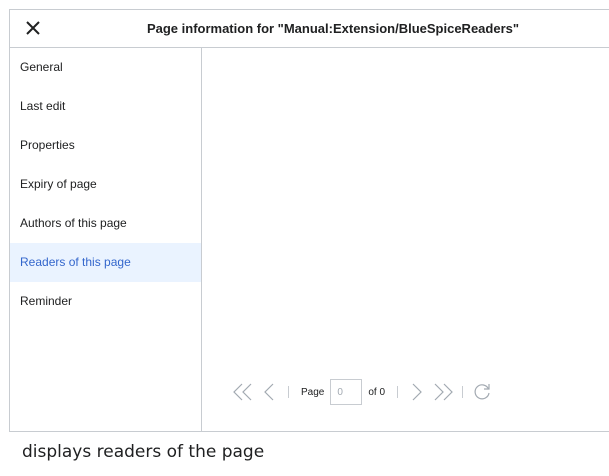 This screenshot has width=609, height=476. Describe the element at coordinates (105, 145) in the screenshot. I see `sidebar-item-properties: Properties` at that location.